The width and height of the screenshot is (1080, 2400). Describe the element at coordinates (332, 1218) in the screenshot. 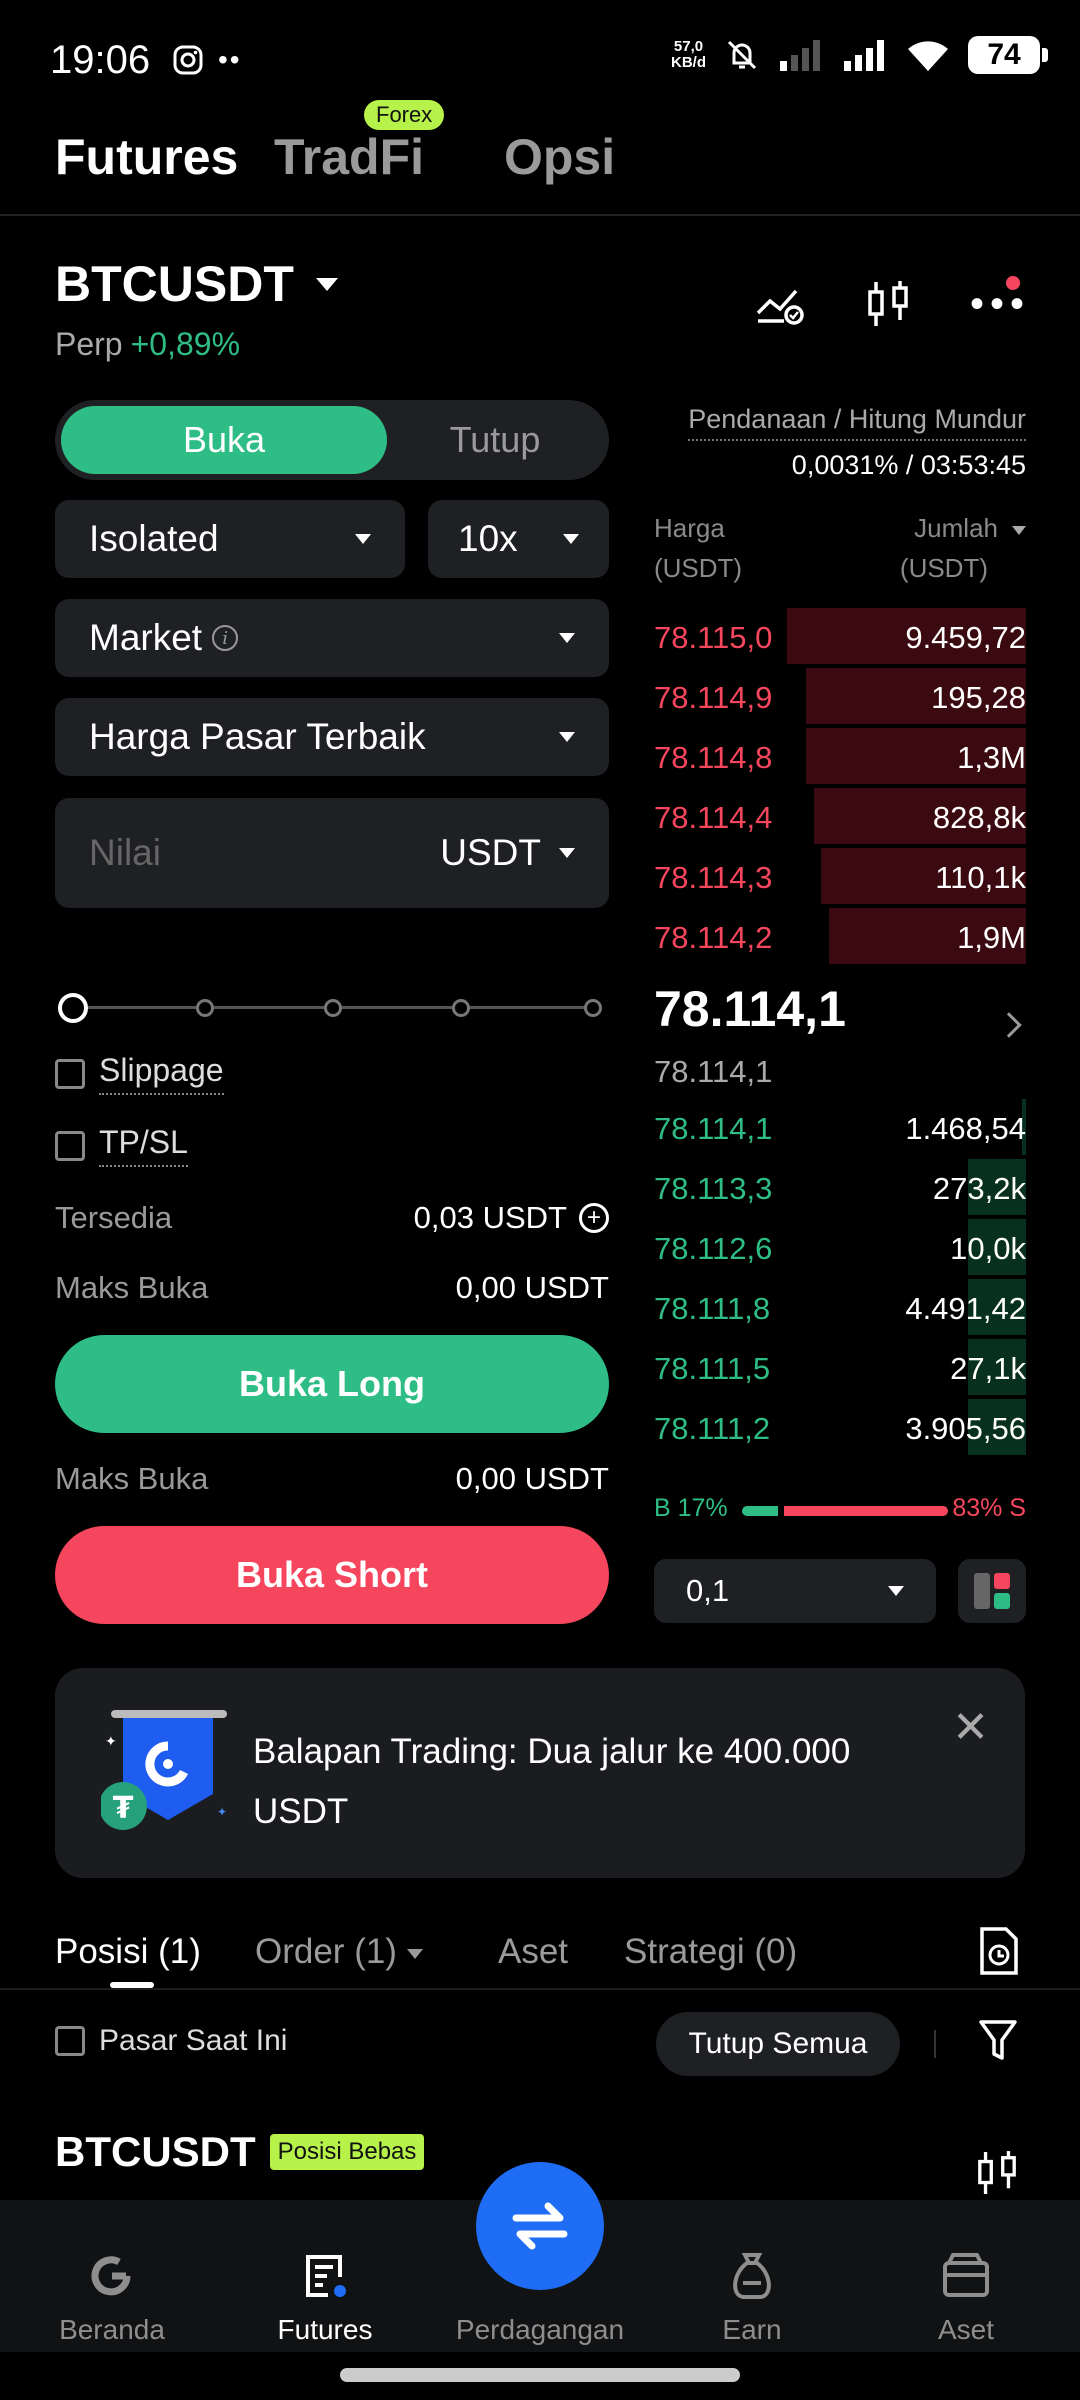

I see `available-row: Tersedia 0,03 USDT +` at that location.